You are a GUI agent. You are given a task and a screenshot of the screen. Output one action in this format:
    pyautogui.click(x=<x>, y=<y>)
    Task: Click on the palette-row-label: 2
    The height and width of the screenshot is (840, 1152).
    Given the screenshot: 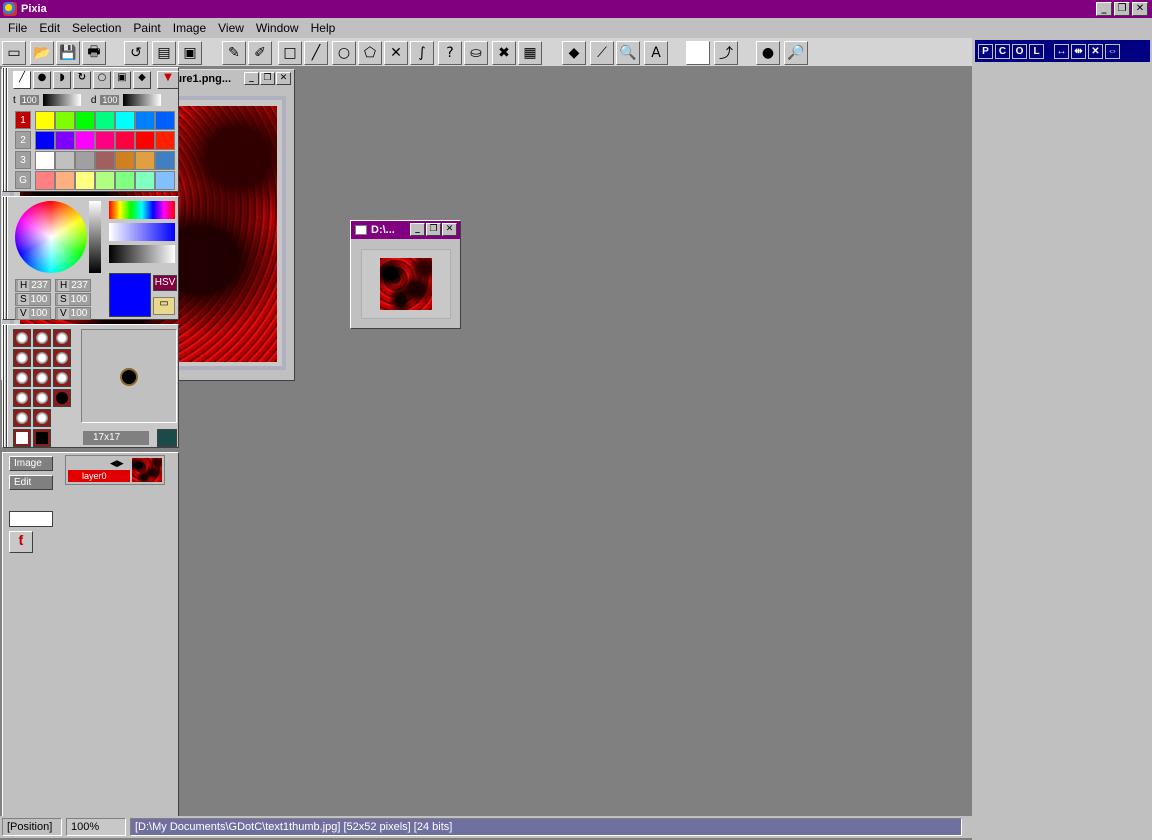 What is the action you would take?
    pyautogui.click(x=23, y=140)
    